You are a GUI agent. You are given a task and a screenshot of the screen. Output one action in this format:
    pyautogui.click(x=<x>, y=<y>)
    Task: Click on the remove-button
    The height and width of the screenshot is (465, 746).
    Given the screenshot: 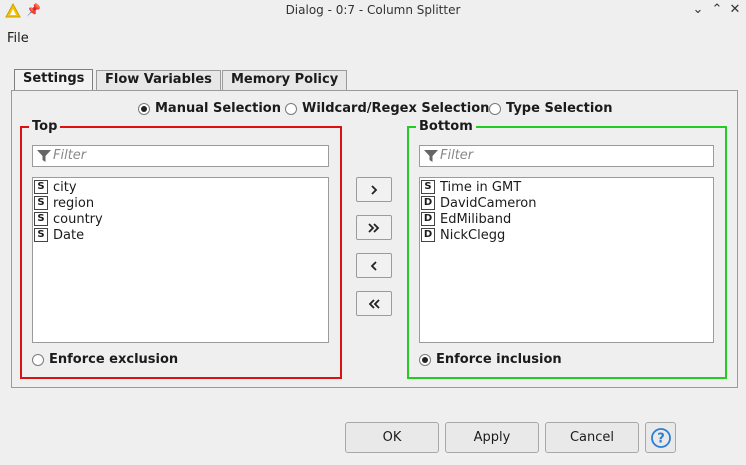 What is the action you would take?
    pyautogui.click(x=374, y=265)
    